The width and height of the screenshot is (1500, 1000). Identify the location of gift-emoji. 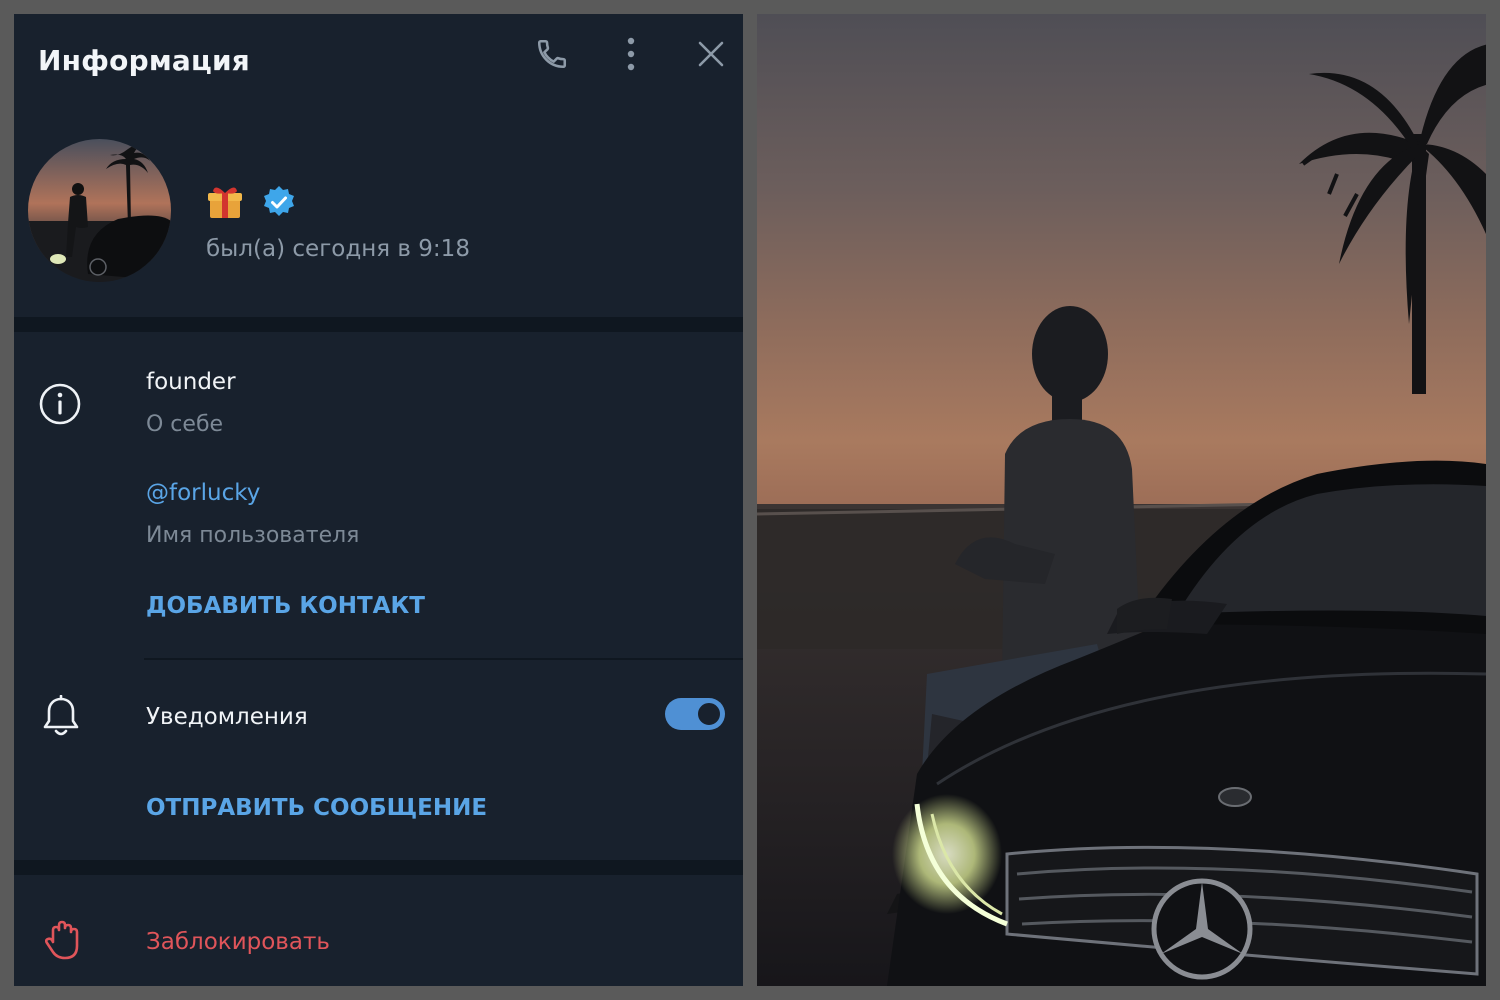
(225, 202).